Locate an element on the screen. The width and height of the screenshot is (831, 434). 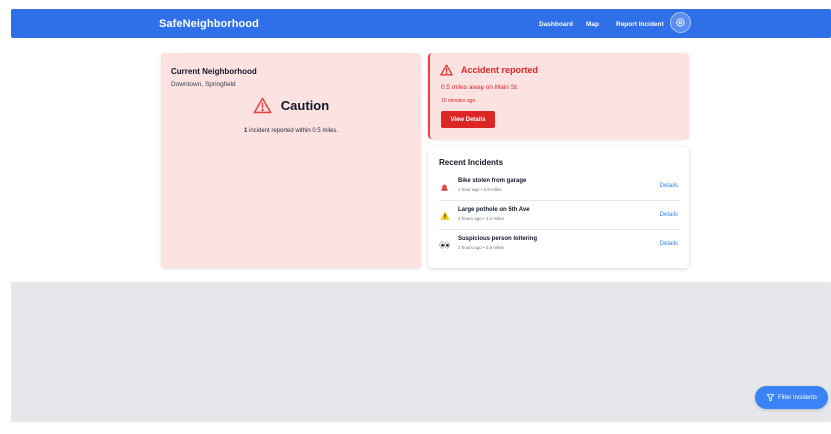
alert-title: Accident reported is located at coordinates (500, 70).